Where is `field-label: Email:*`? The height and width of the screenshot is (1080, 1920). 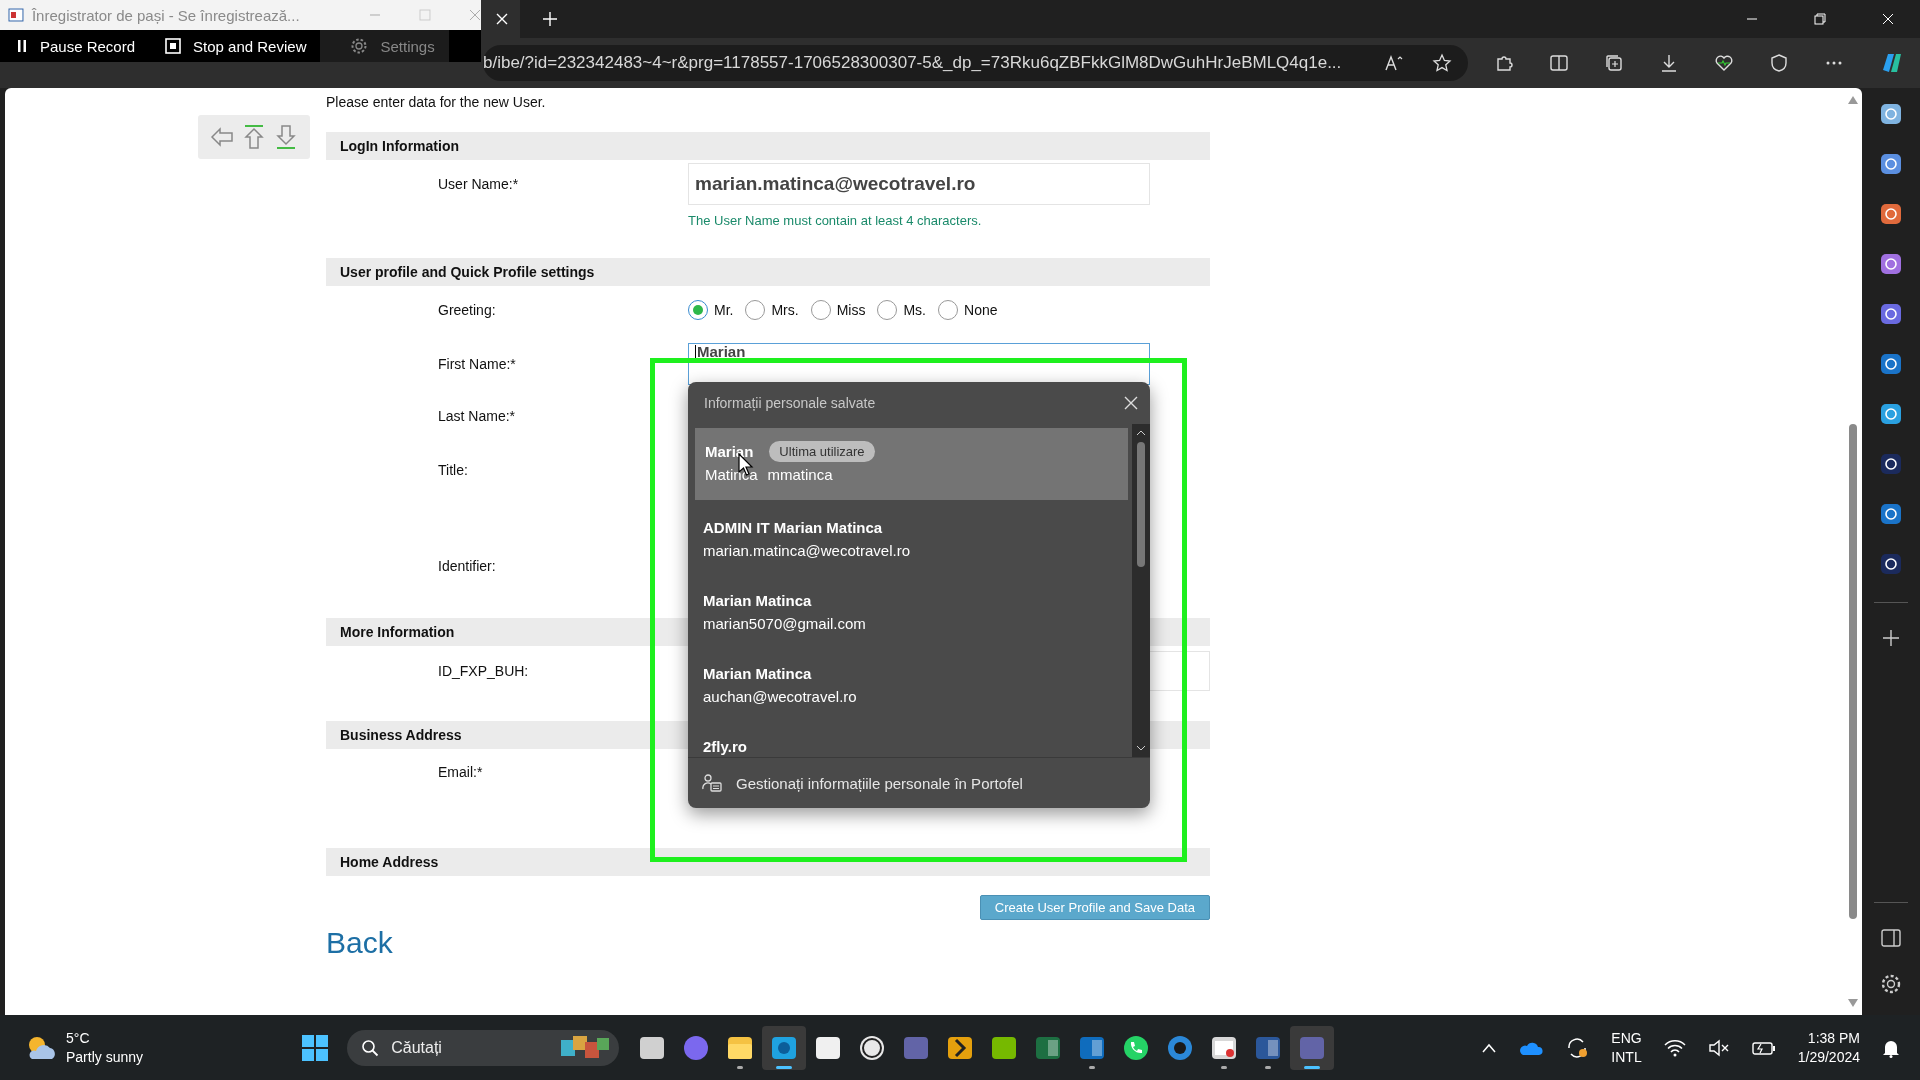
field-label: Email:* is located at coordinates (461, 772).